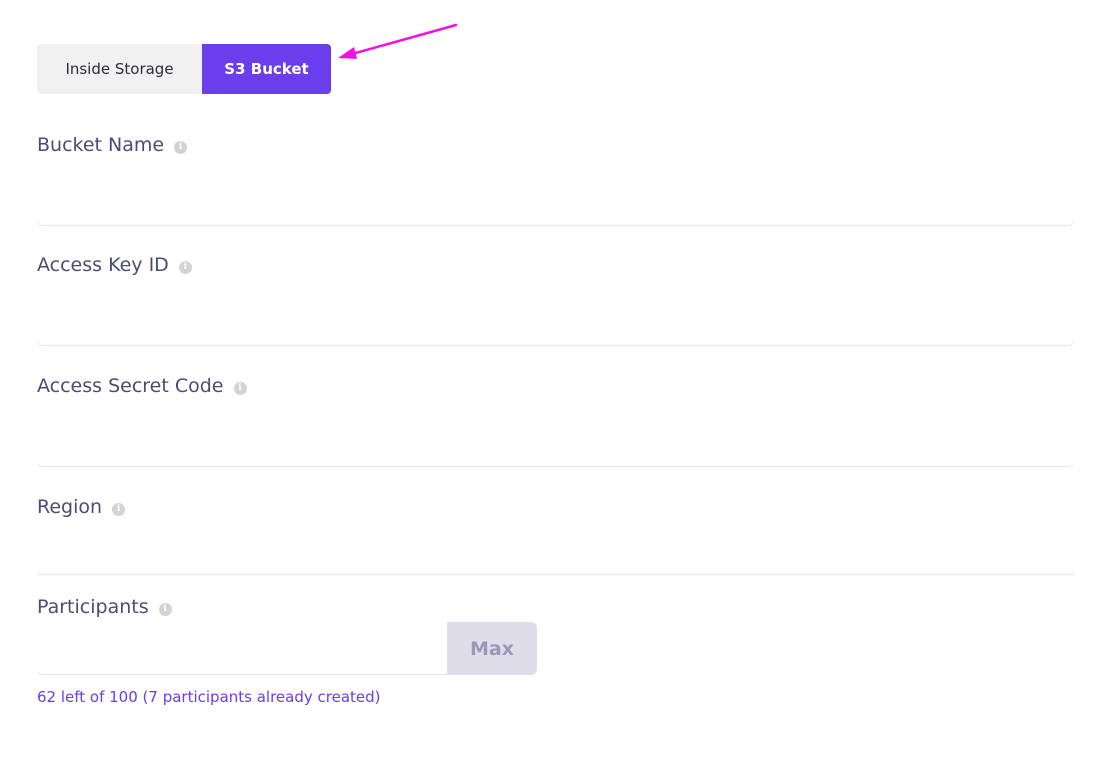  What do you see at coordinates (103, 265) in the screenshot?
I see `access-key-id-label: Access Key ID` at bounding box center [103, 265].